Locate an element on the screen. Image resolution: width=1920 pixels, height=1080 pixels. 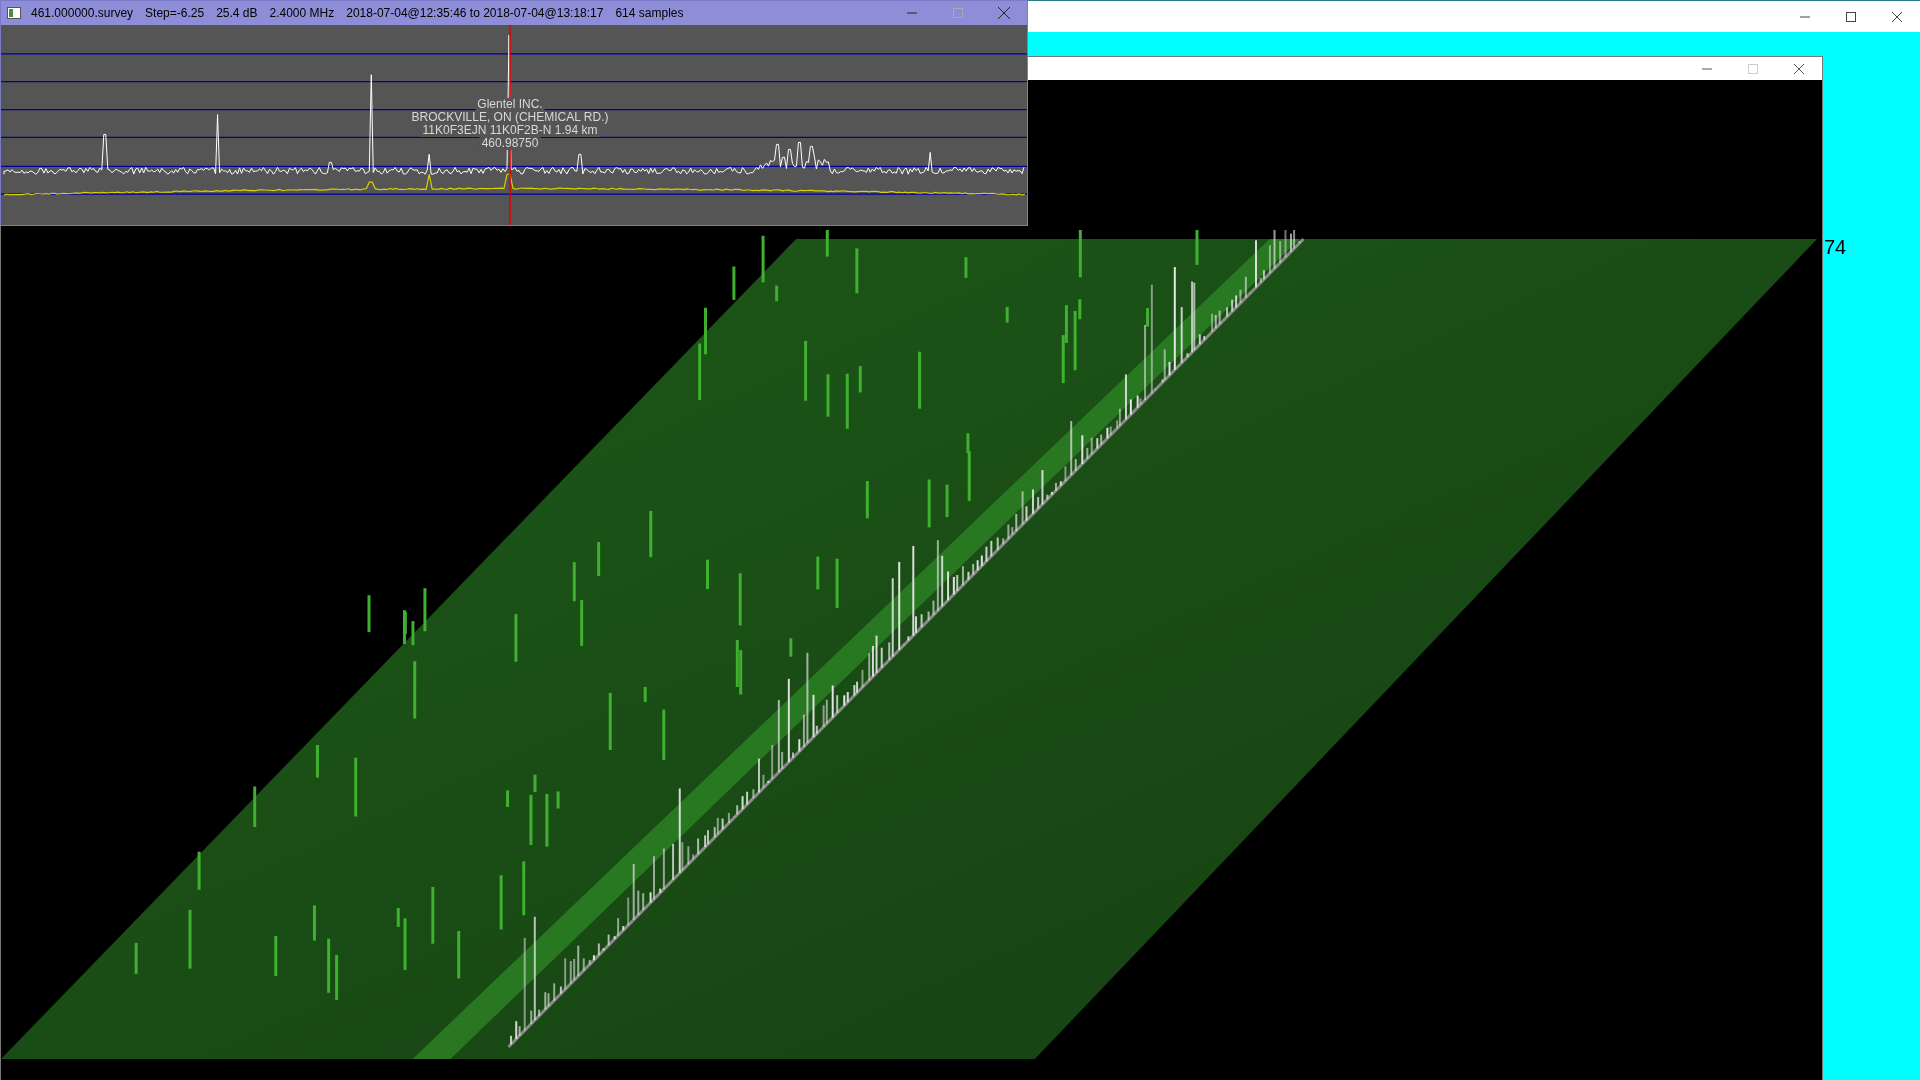
title-field: 2.4000 MHz is located at coordinates (302, 13).